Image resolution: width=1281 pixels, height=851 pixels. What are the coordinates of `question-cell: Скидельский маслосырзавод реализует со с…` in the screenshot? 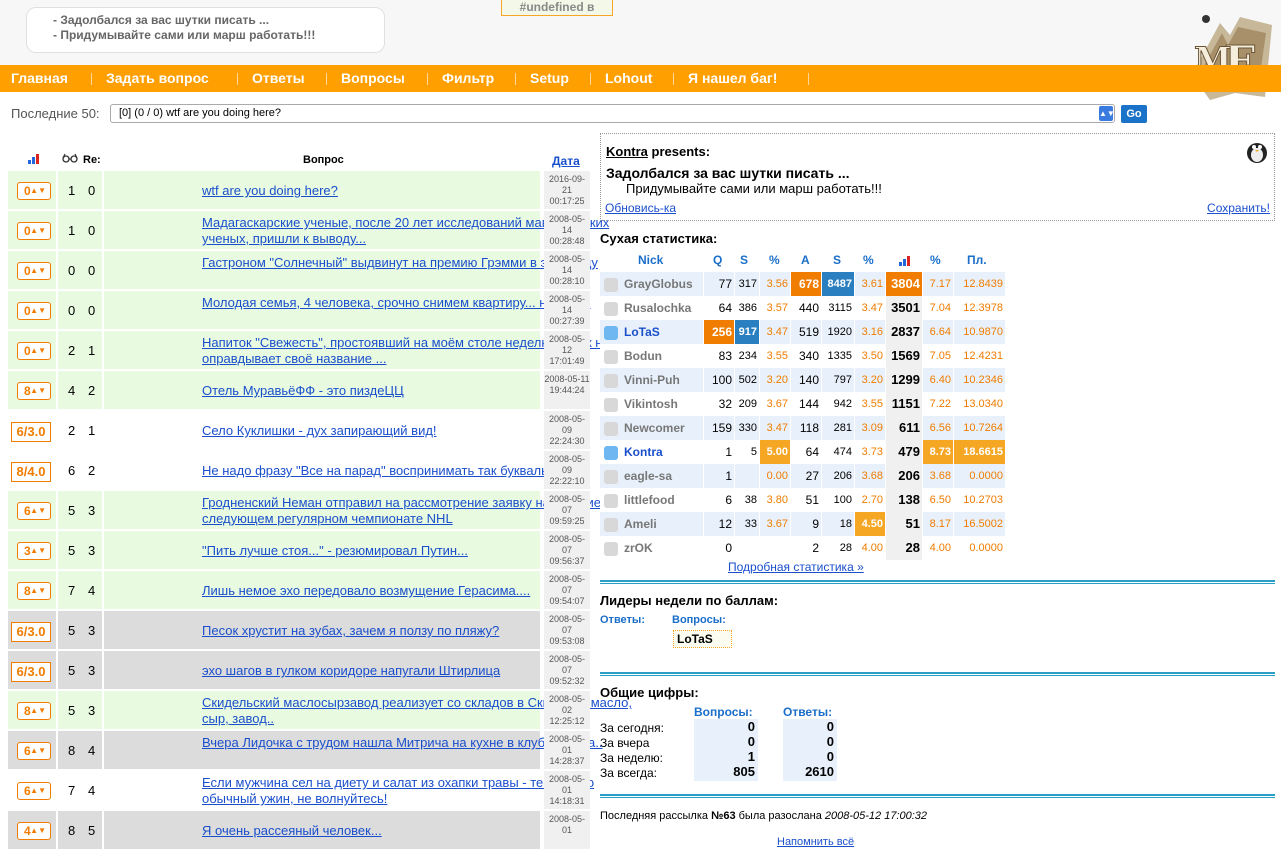 It's located at (368, 710).